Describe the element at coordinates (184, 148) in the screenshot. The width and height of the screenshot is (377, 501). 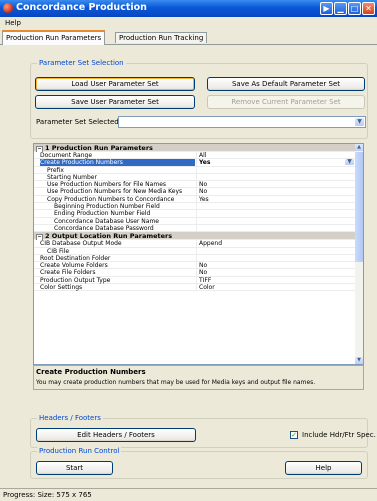
I see `property-category-name: −1 Production Run Parameters` at that location.